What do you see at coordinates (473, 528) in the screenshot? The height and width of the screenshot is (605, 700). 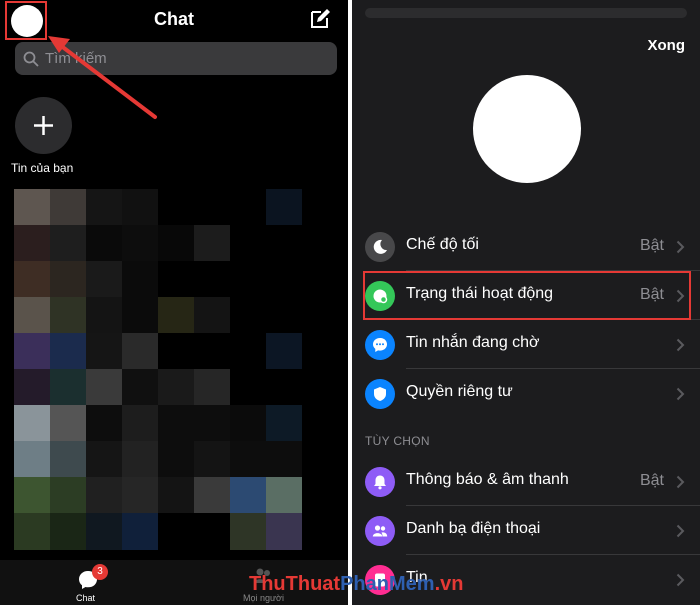 I see `row-label: Danh bạ điện thoại` at bounding box center [473, 528].